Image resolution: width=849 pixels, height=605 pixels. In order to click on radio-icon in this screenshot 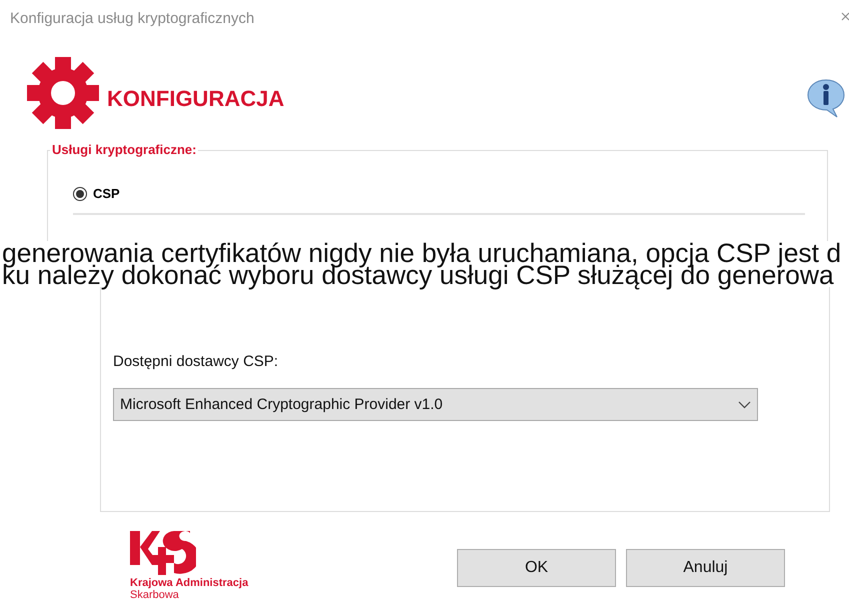, I will do `click(80, 193)`.